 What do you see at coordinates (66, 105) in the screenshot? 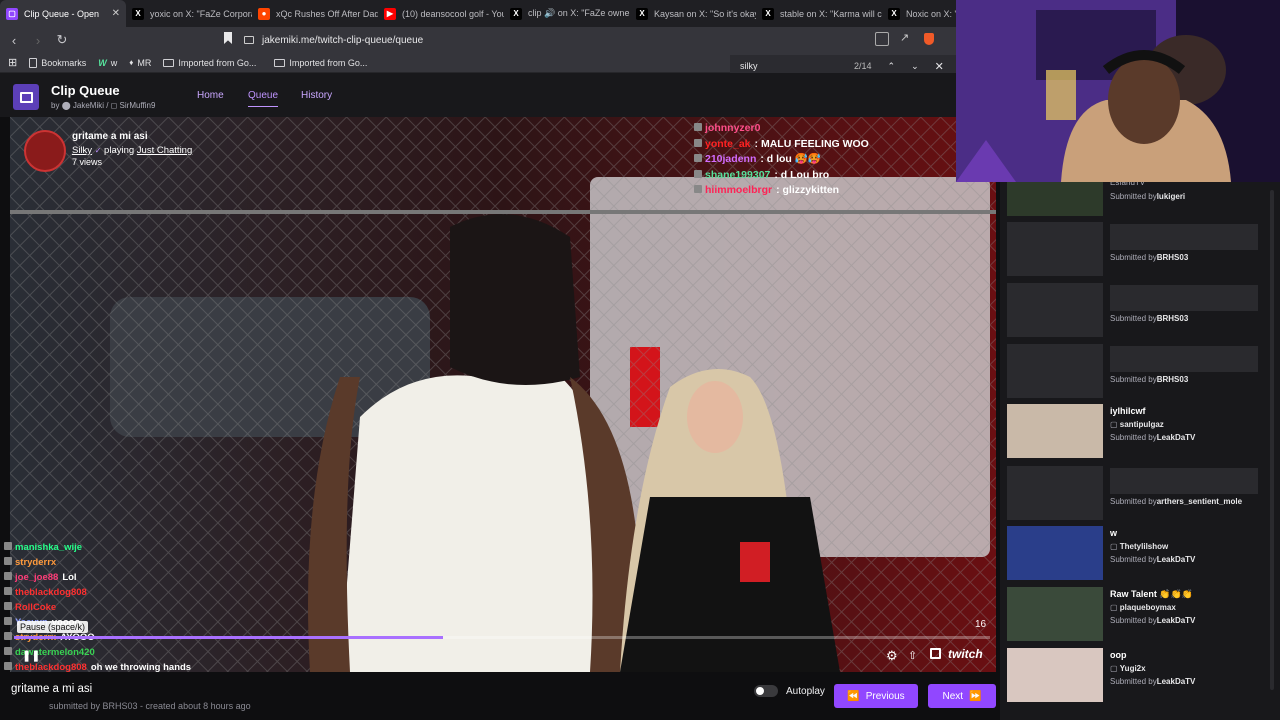
I see `github-icon: ⬤` at bounding box center [66, 105].